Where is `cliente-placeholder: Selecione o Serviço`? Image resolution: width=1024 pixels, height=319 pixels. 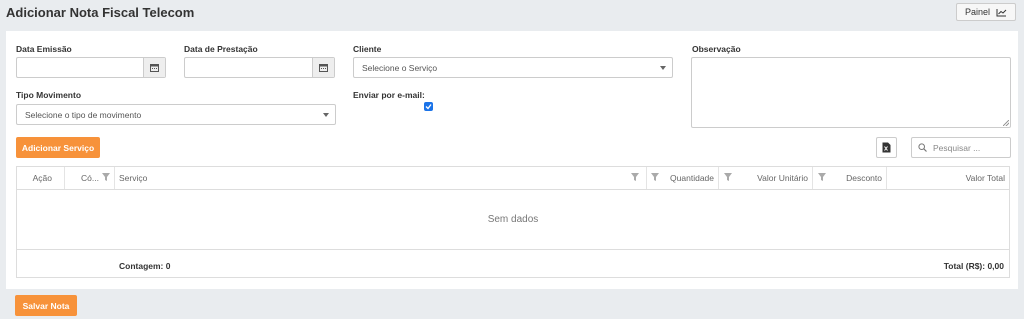
cliente-placeholder: Selecione o Serviço is located at coordinates (400, 67).